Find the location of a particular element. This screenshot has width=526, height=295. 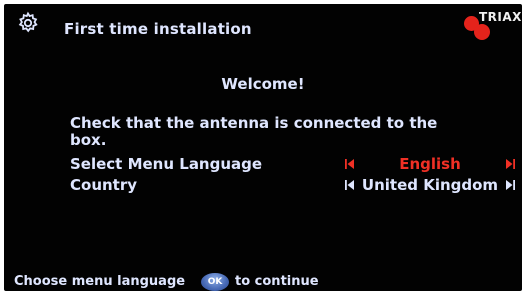

footer-continue-text: to continue is located at coordinates (277, 281).